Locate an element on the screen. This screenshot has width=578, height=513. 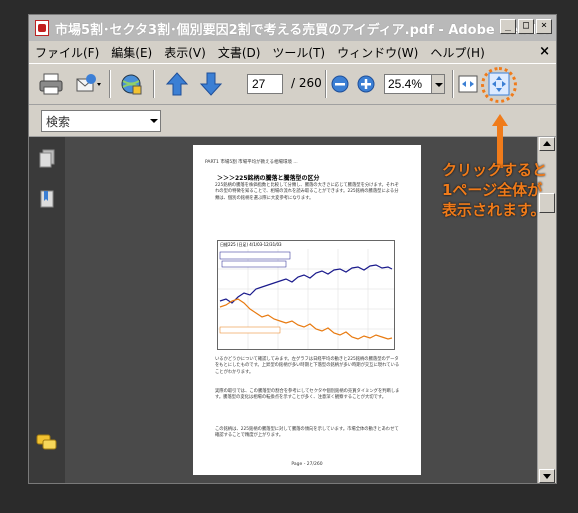
menu-window: ウィンドウ(W) is located at coordinates (377, 52).